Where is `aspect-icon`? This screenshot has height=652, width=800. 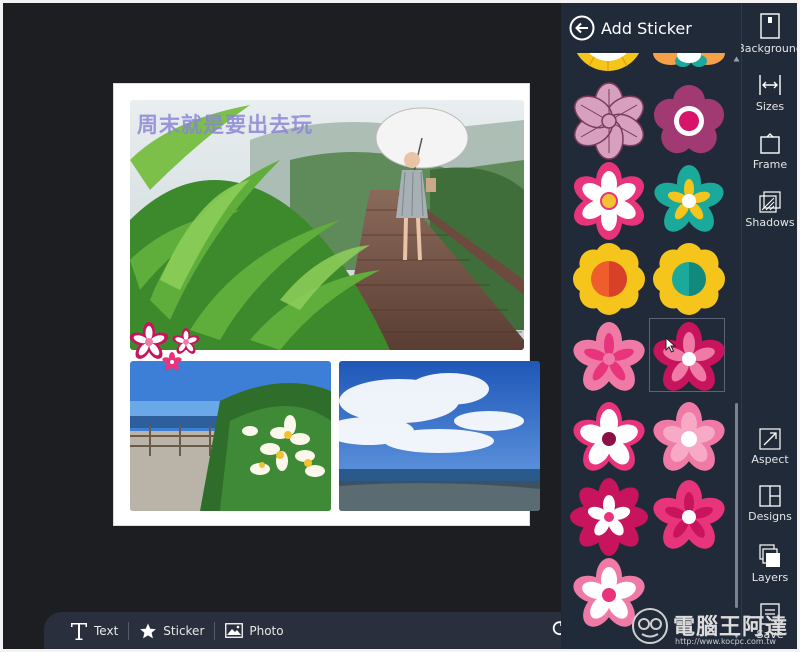 aspect-icon is located at coordinates (770, 439).